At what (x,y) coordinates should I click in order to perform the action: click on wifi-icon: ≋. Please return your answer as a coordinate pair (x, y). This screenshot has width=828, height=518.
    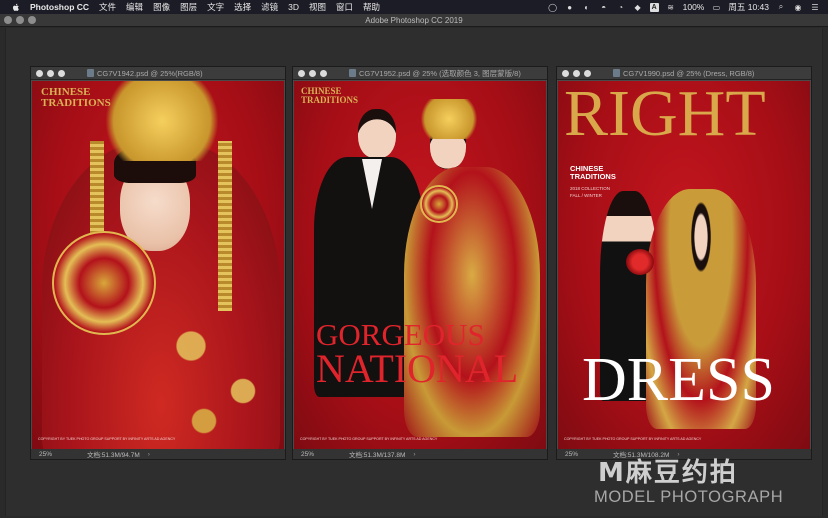
    Looking at the image, I should click on (671, 7).